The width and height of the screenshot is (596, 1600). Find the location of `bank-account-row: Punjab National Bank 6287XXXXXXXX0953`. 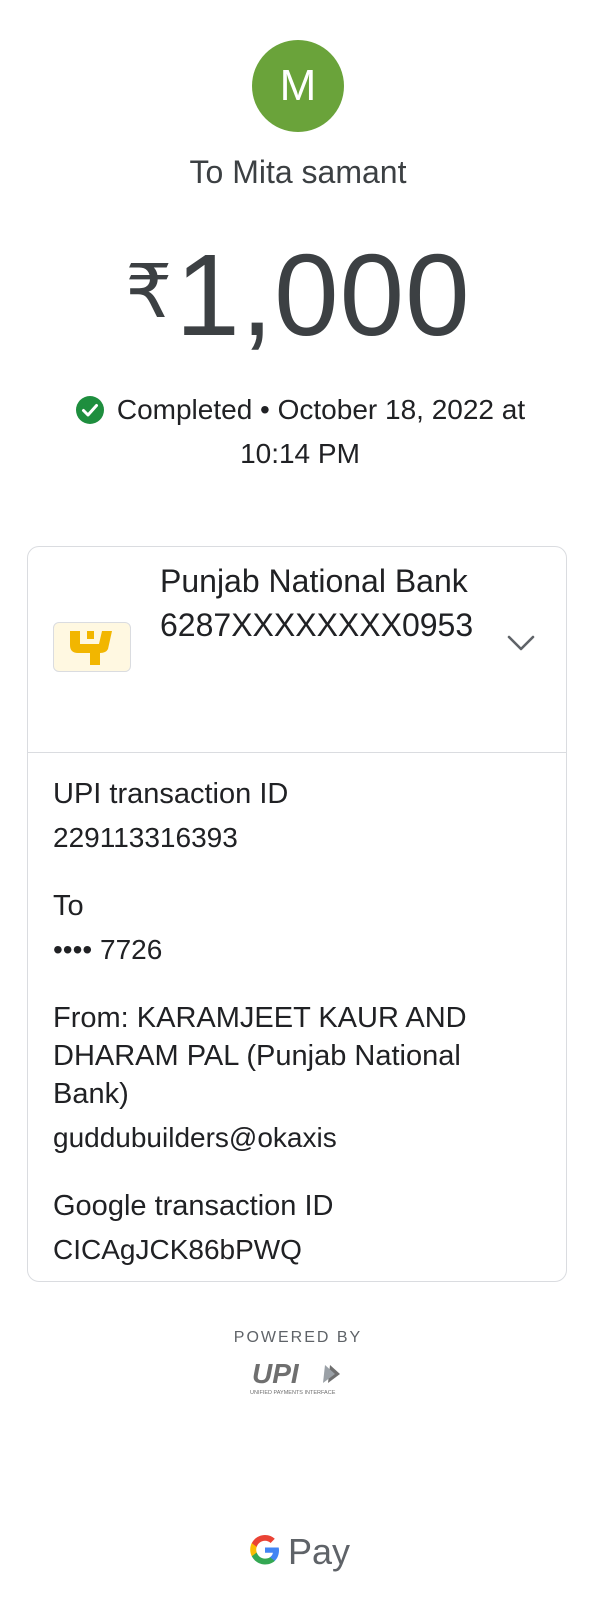

bank-account-row: Punjab National Bank 6287XXXXXXXX0953 is located at coordinates (297, 650).